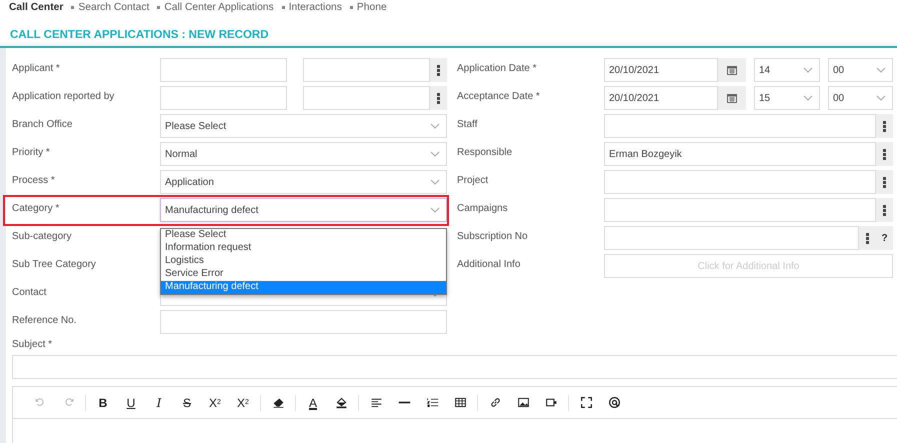  Describe the element at coordinates (485, 153) in the screenshot. I see `field-label: Responsible` at that location.